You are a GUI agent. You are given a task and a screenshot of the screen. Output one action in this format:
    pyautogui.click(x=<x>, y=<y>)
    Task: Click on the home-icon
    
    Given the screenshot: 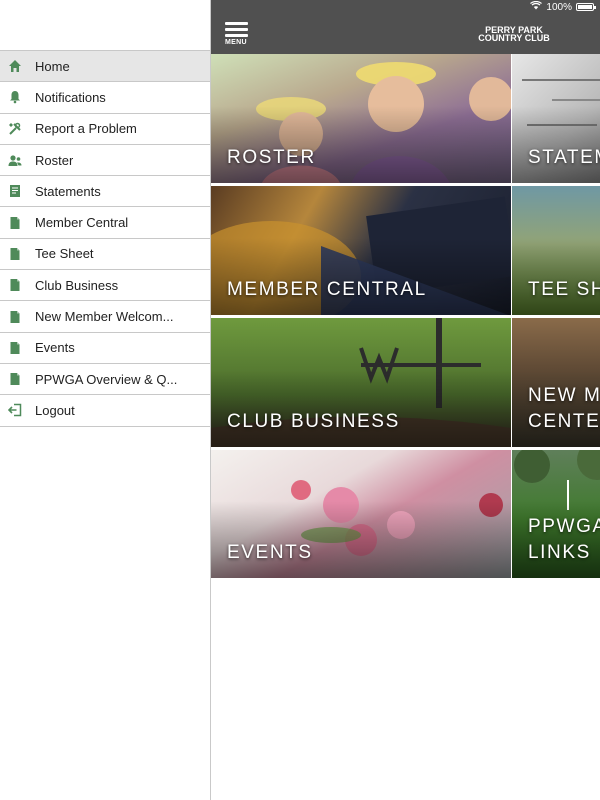 What is the action you would take?
    pyautogui.click(x=15, y=66)
    